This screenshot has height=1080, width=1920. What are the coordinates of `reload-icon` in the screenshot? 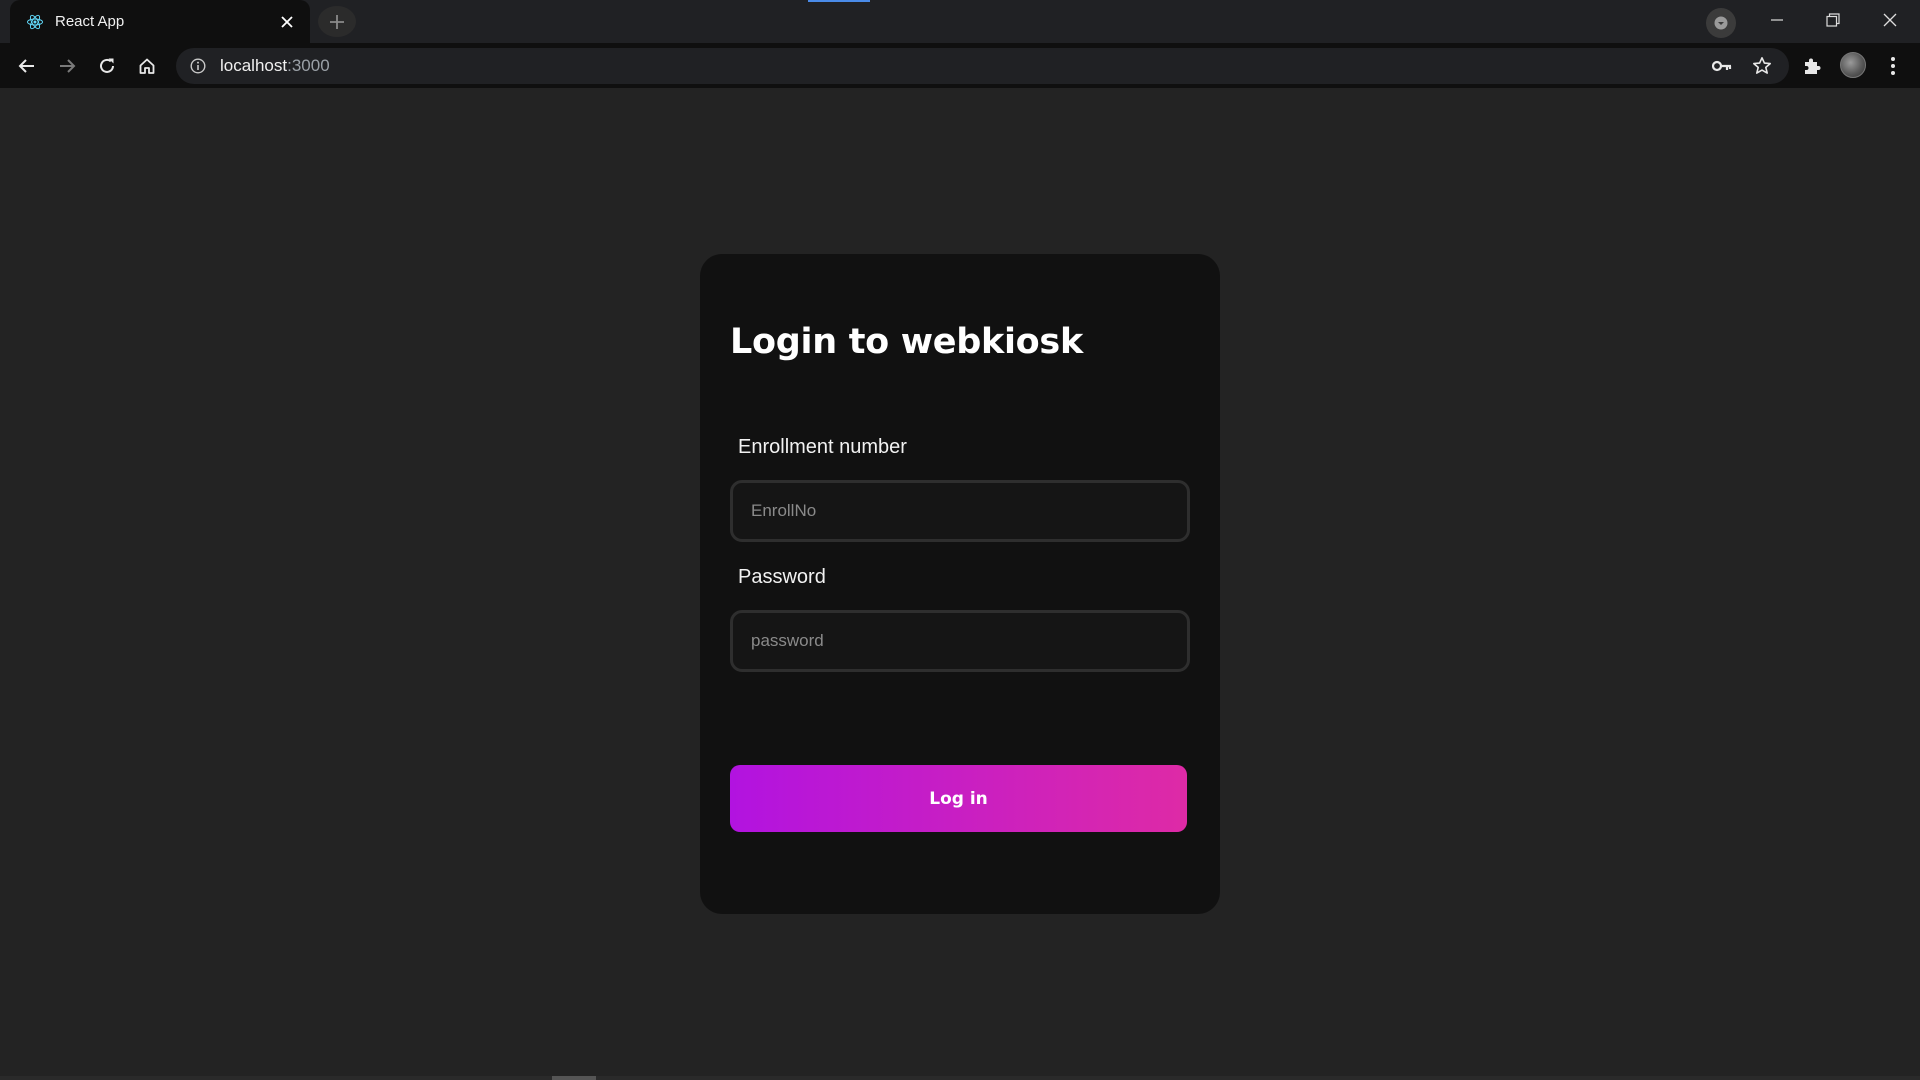 It's located at (107, 65).